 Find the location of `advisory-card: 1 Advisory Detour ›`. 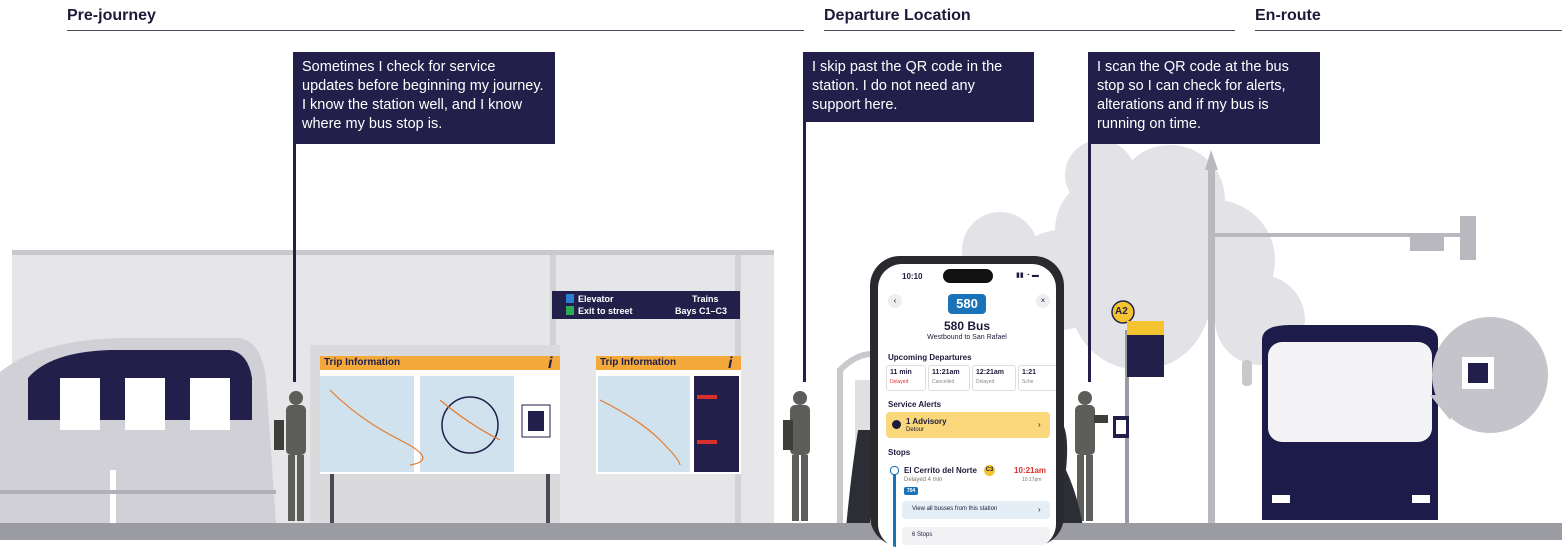

advisory-card: 1 Advisory Detour › is located at coordinates (968, 425).